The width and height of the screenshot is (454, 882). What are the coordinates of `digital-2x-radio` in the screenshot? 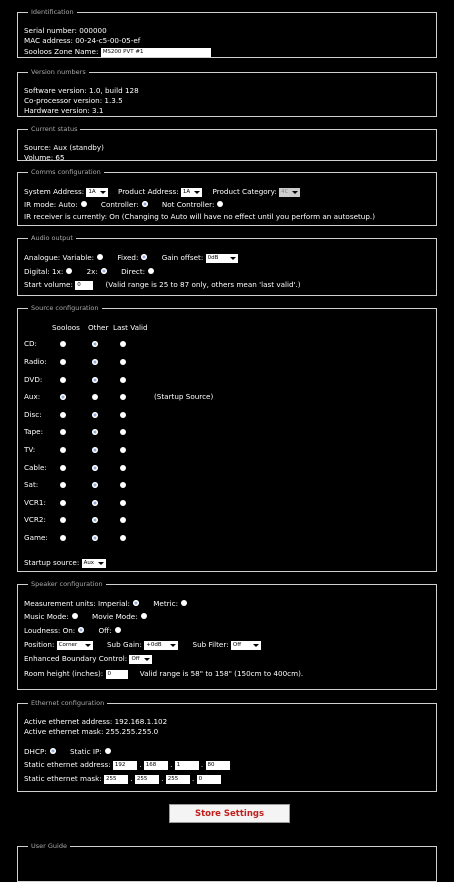 It's located at (103, 271).